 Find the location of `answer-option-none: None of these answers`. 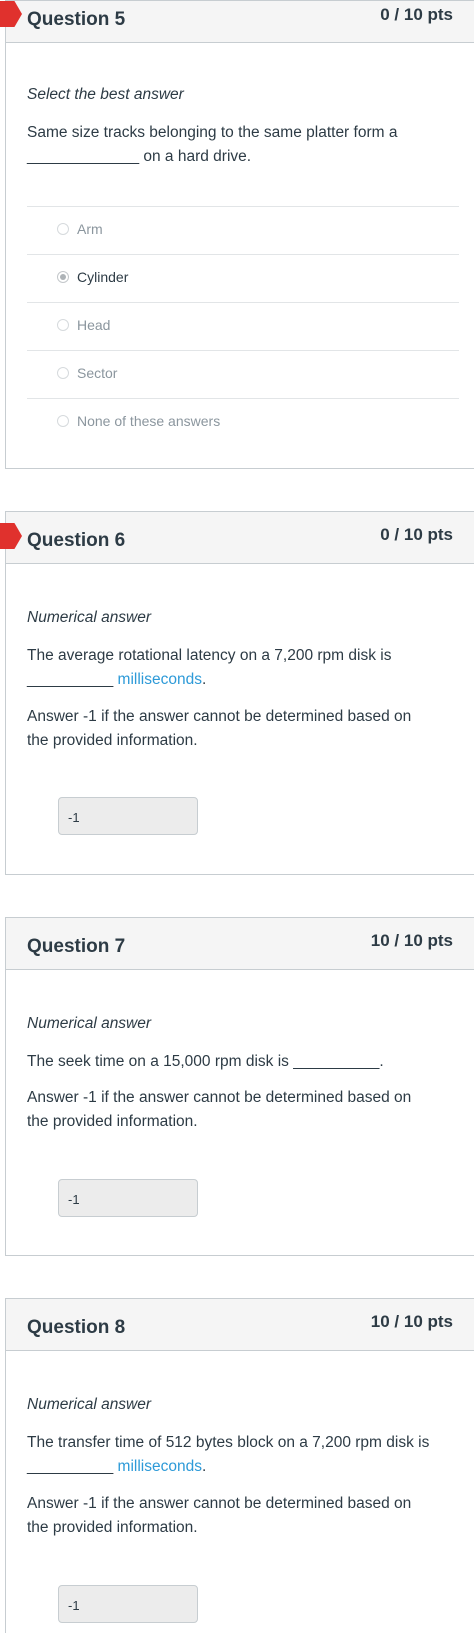

answer-option-none: None of these answers is located at coordinates (243, 422).